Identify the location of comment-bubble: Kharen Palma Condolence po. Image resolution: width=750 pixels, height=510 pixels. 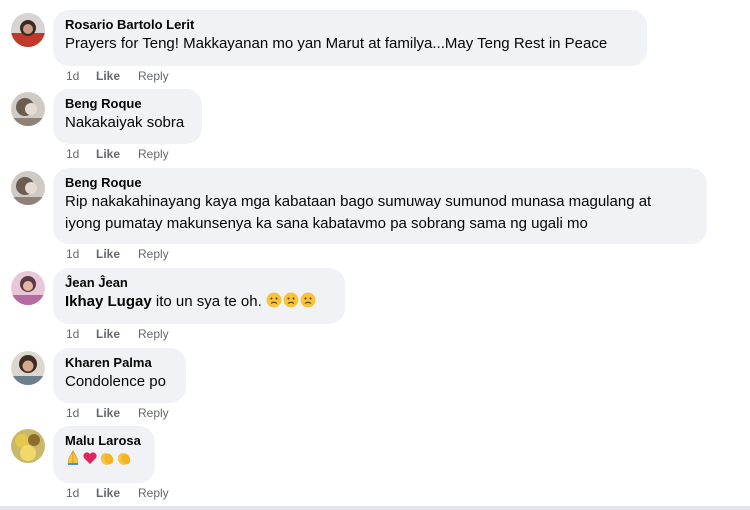
(119, 375).